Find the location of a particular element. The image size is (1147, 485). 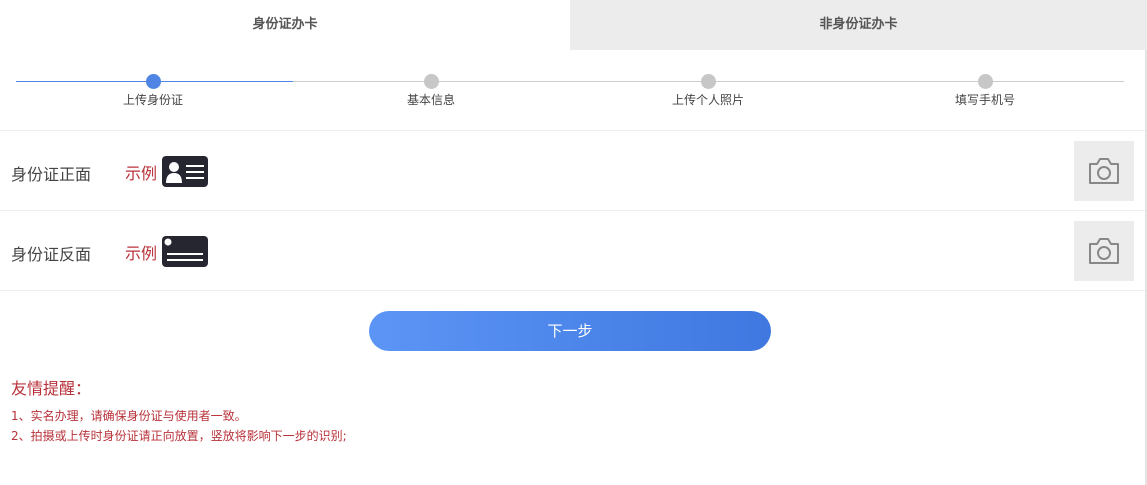

step-upload-id: 上传身份证 is located at coordinates (153, 91).